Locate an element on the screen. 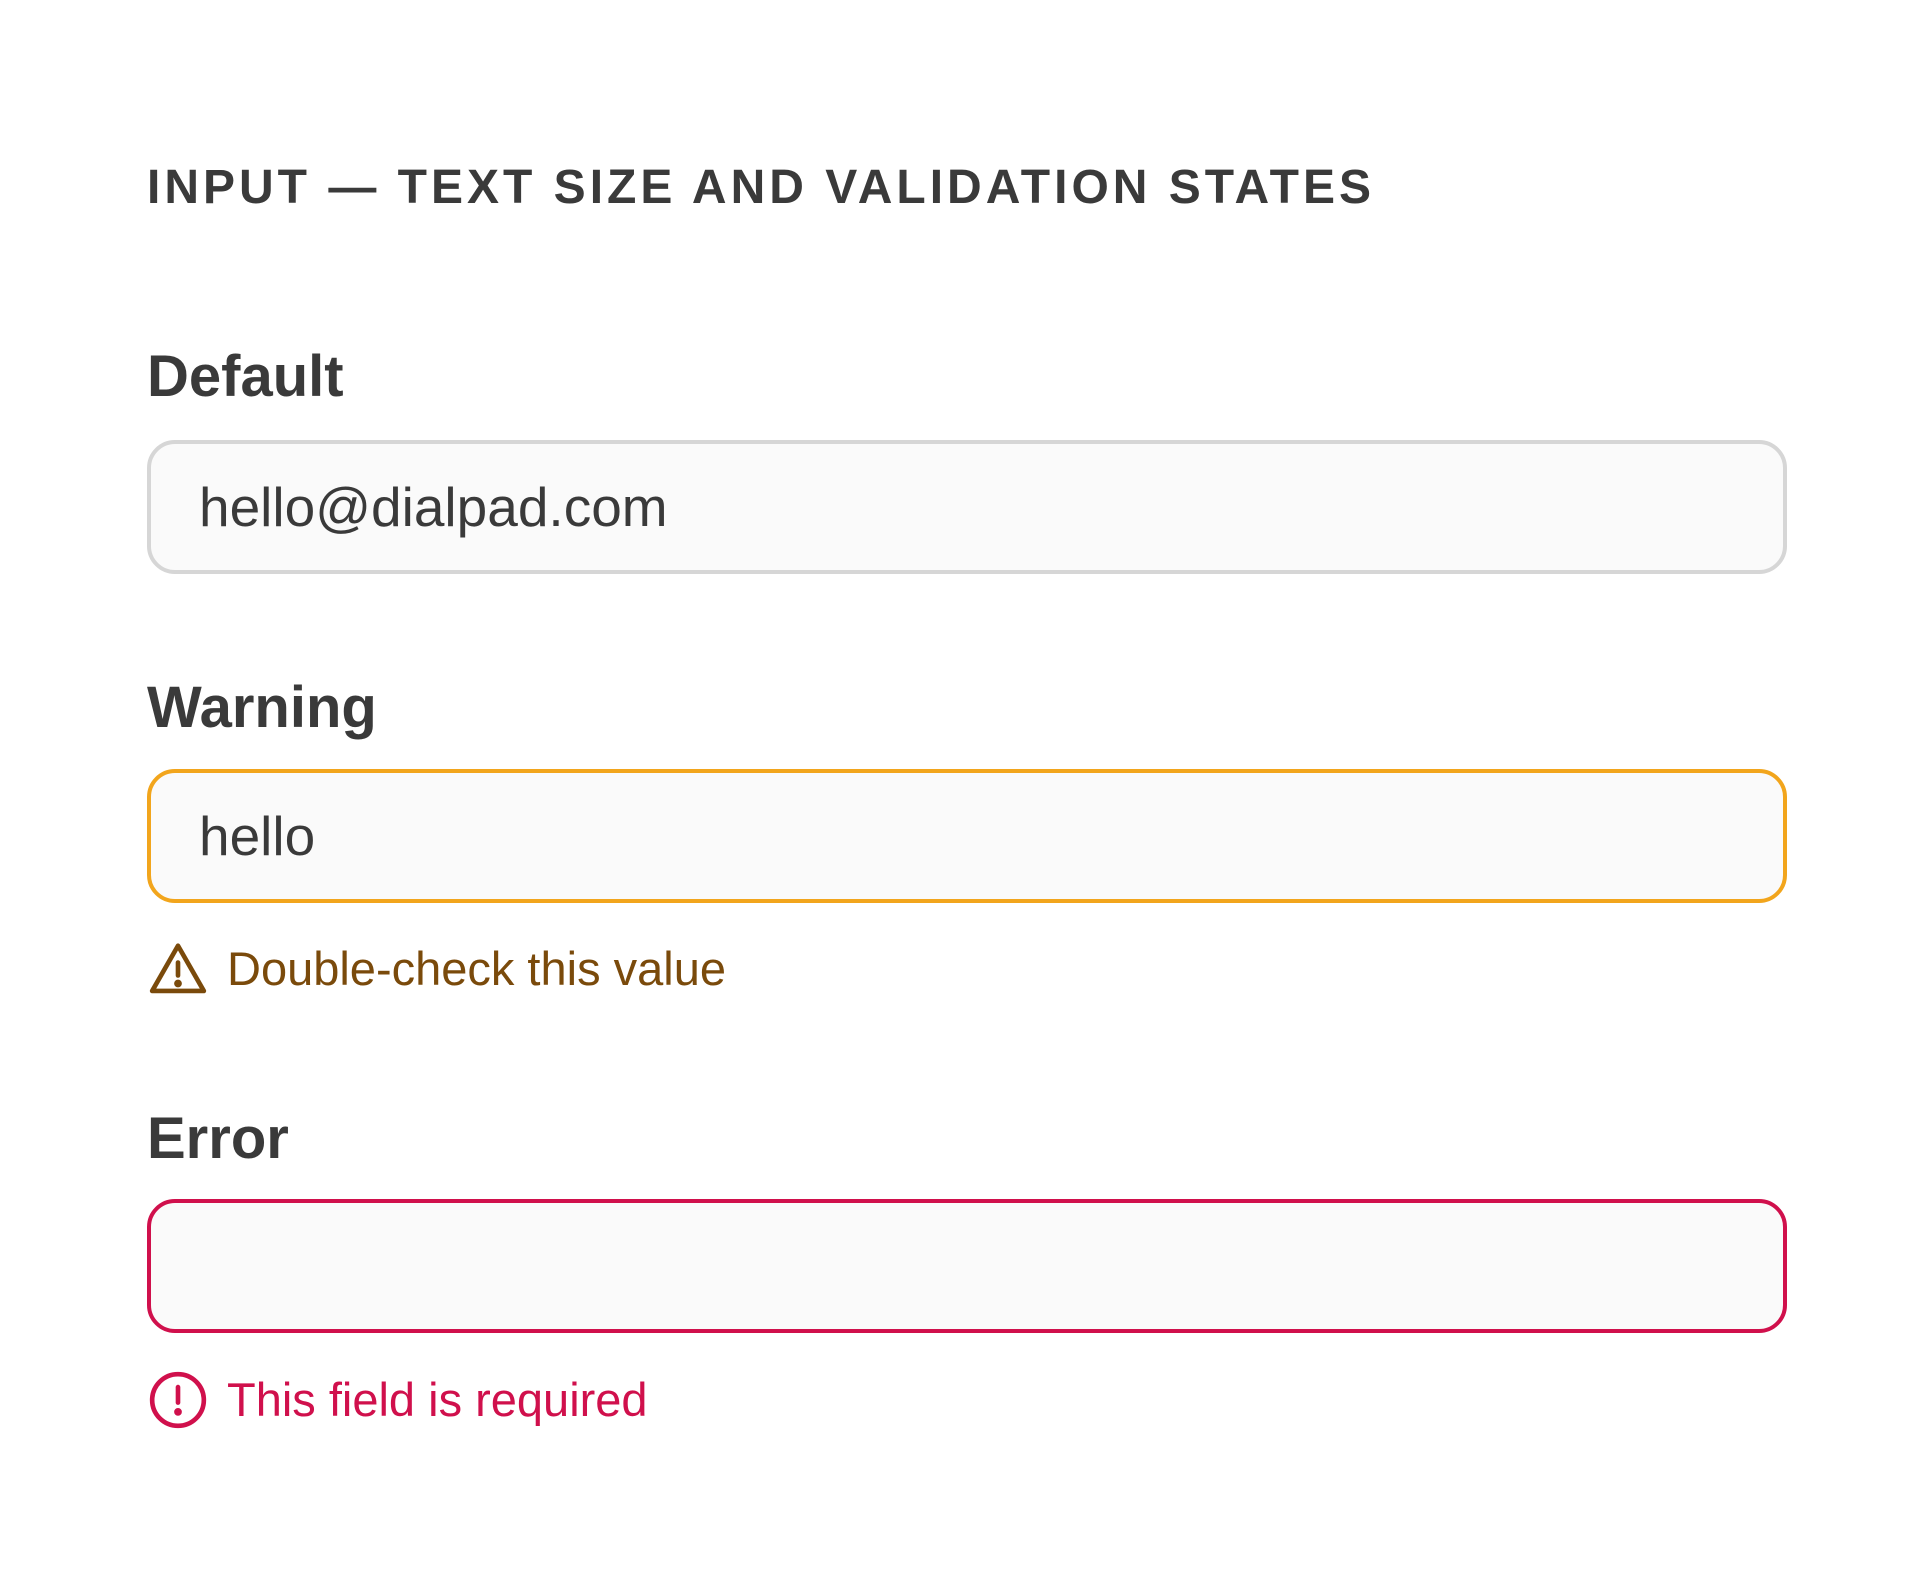 The height and width of the screenshot is (1572, 1920). warning-message: Double-check this value is located at coordinates (436, 969).